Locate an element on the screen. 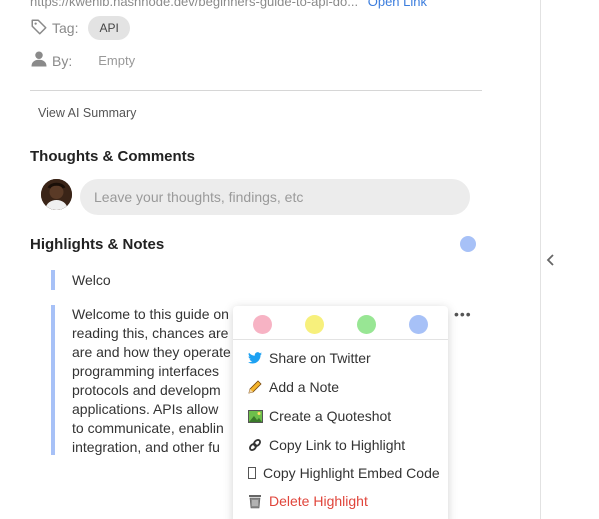 This screenshot has width=599, height=519. highlight-line: reading this, chances are is located at coordinates (150, 333).